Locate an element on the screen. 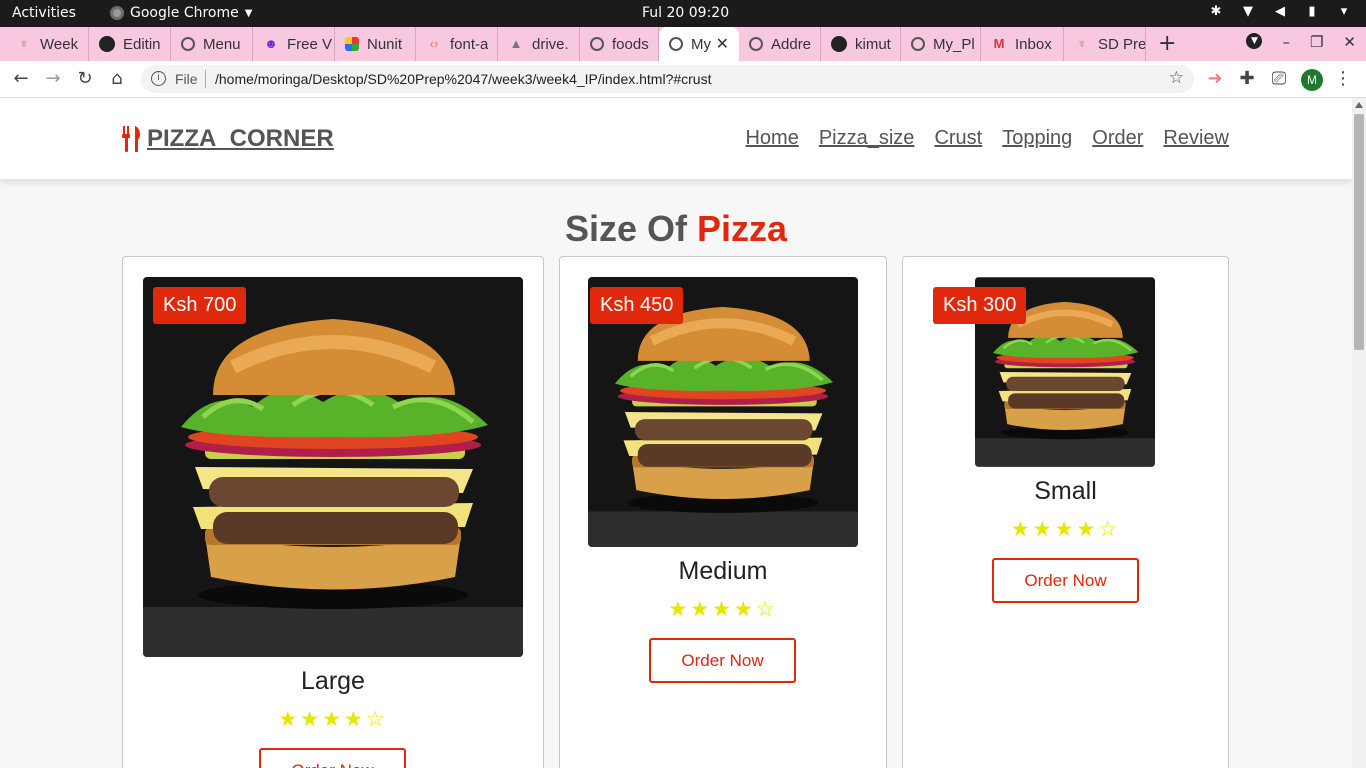  mask-icon: ☻ is located at coordinates (271, 43).